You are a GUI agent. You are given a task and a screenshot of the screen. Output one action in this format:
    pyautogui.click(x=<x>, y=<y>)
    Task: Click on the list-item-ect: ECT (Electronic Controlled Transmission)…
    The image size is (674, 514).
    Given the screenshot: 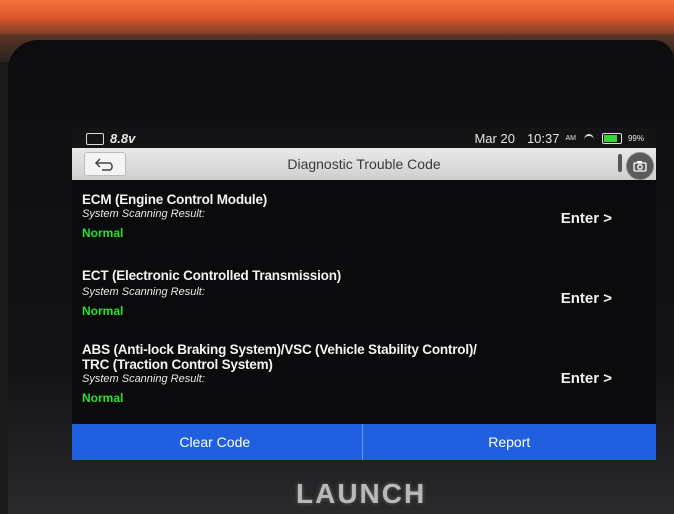 What is the action you would take?
    pyautogui.click(x=364, y=299)
    